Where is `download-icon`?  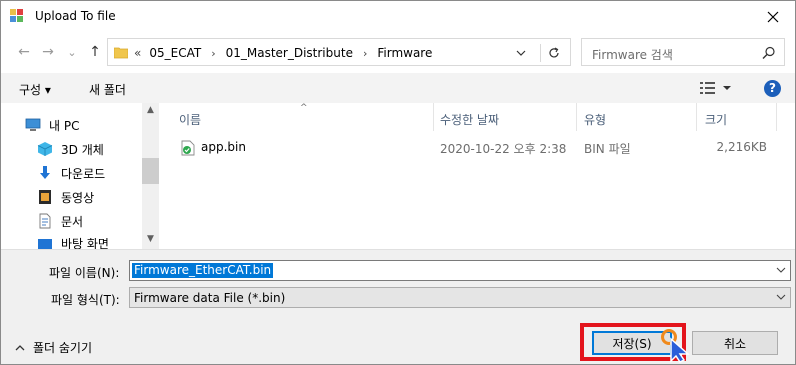 download-icon is located at coordinates (45, 172).